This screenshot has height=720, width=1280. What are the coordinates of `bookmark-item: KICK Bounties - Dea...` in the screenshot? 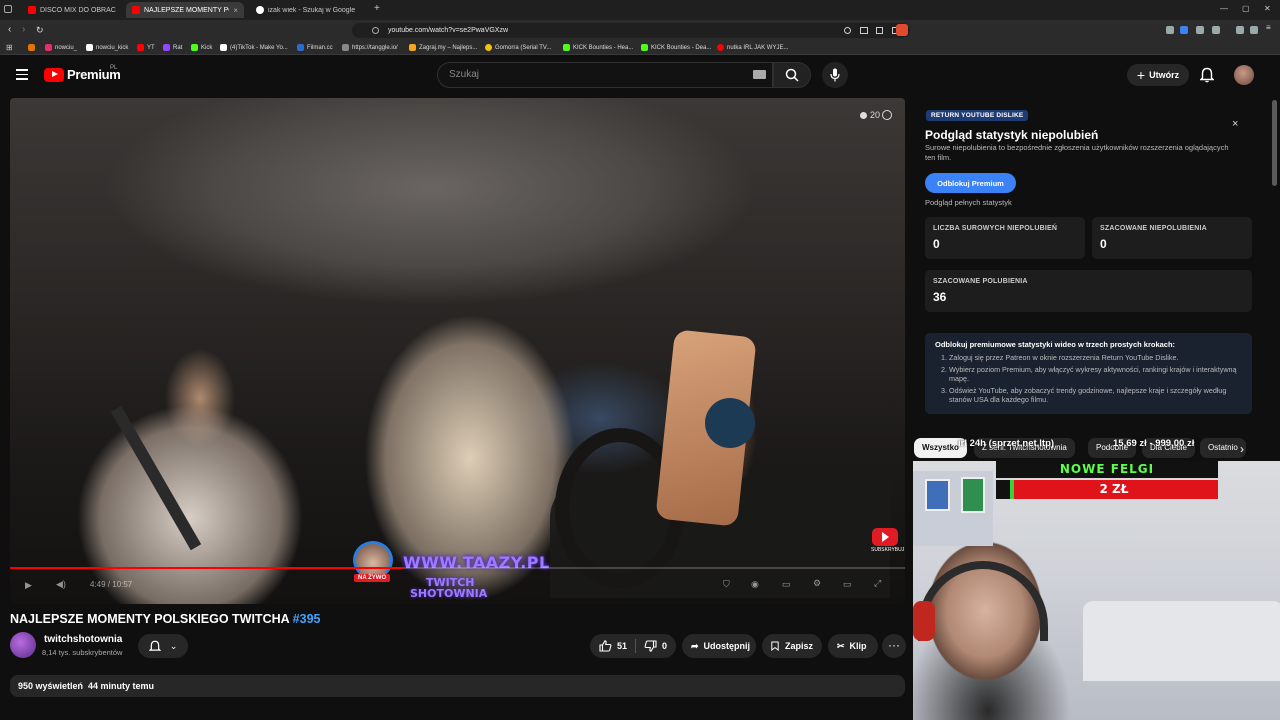 It's located at (676, 47).